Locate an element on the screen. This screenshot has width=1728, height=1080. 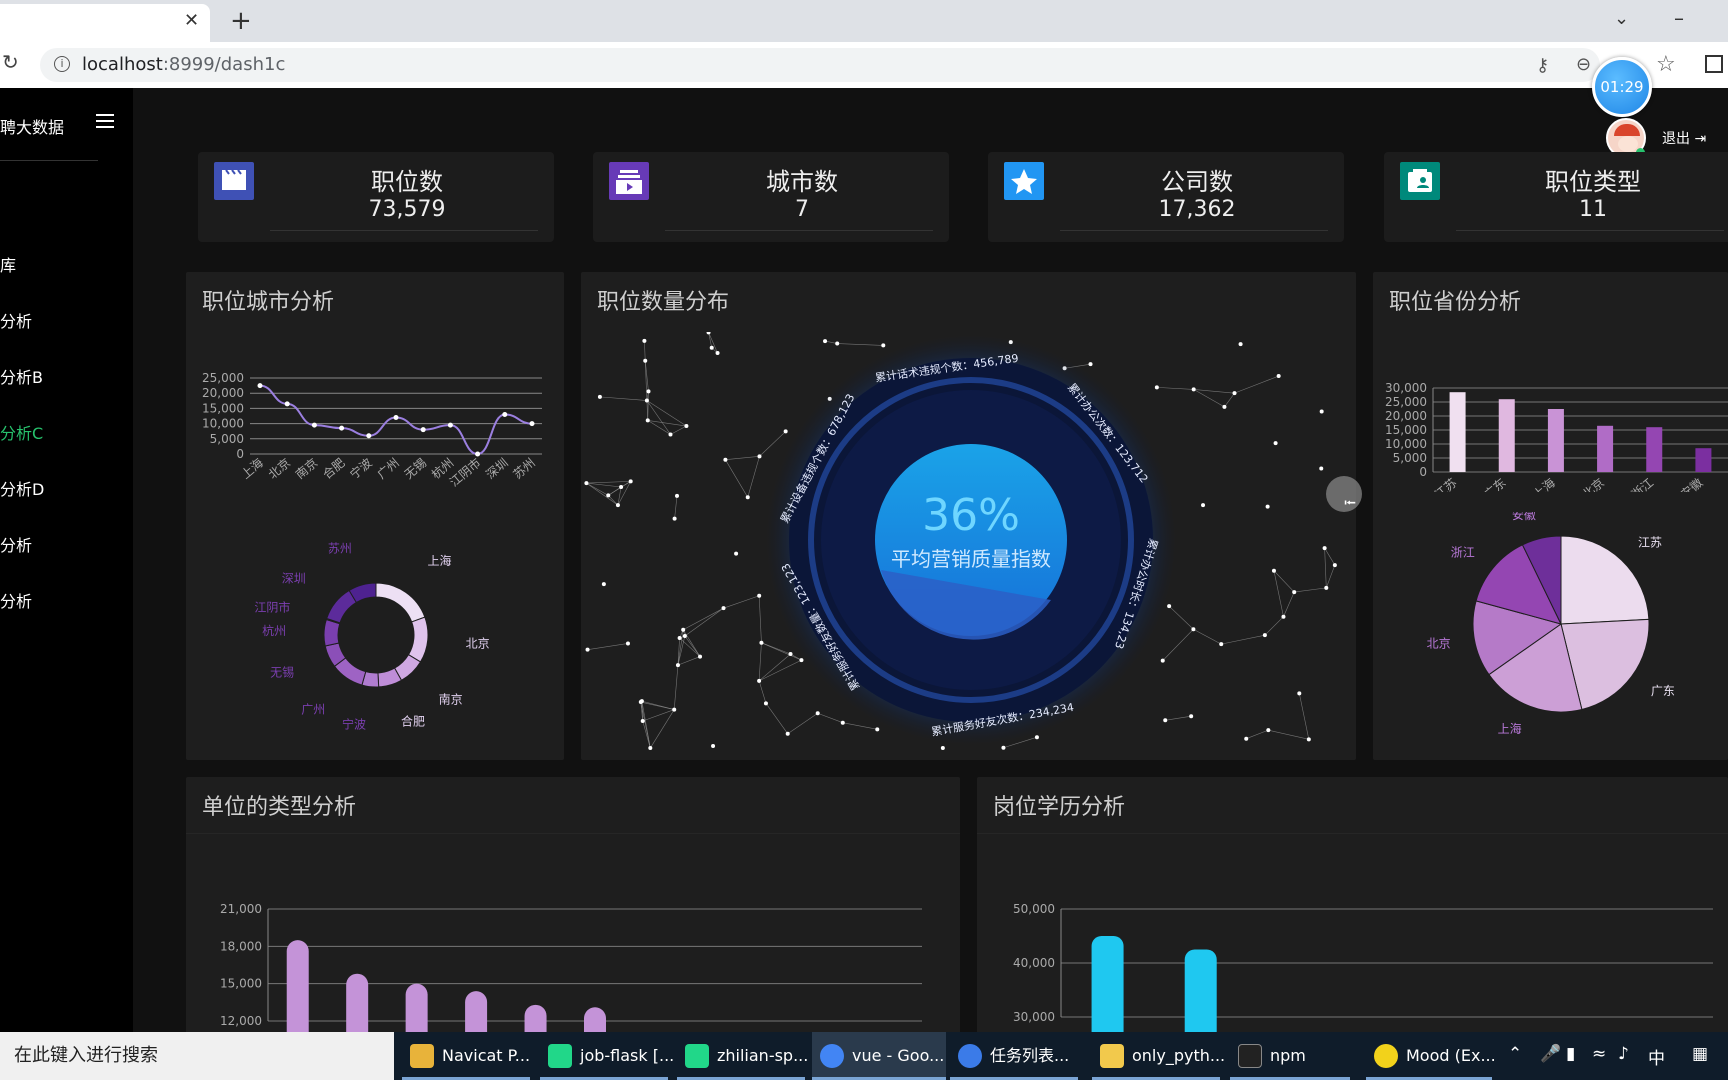
microphone-icon: 🎤 is located at coordinates (1550, 1054).